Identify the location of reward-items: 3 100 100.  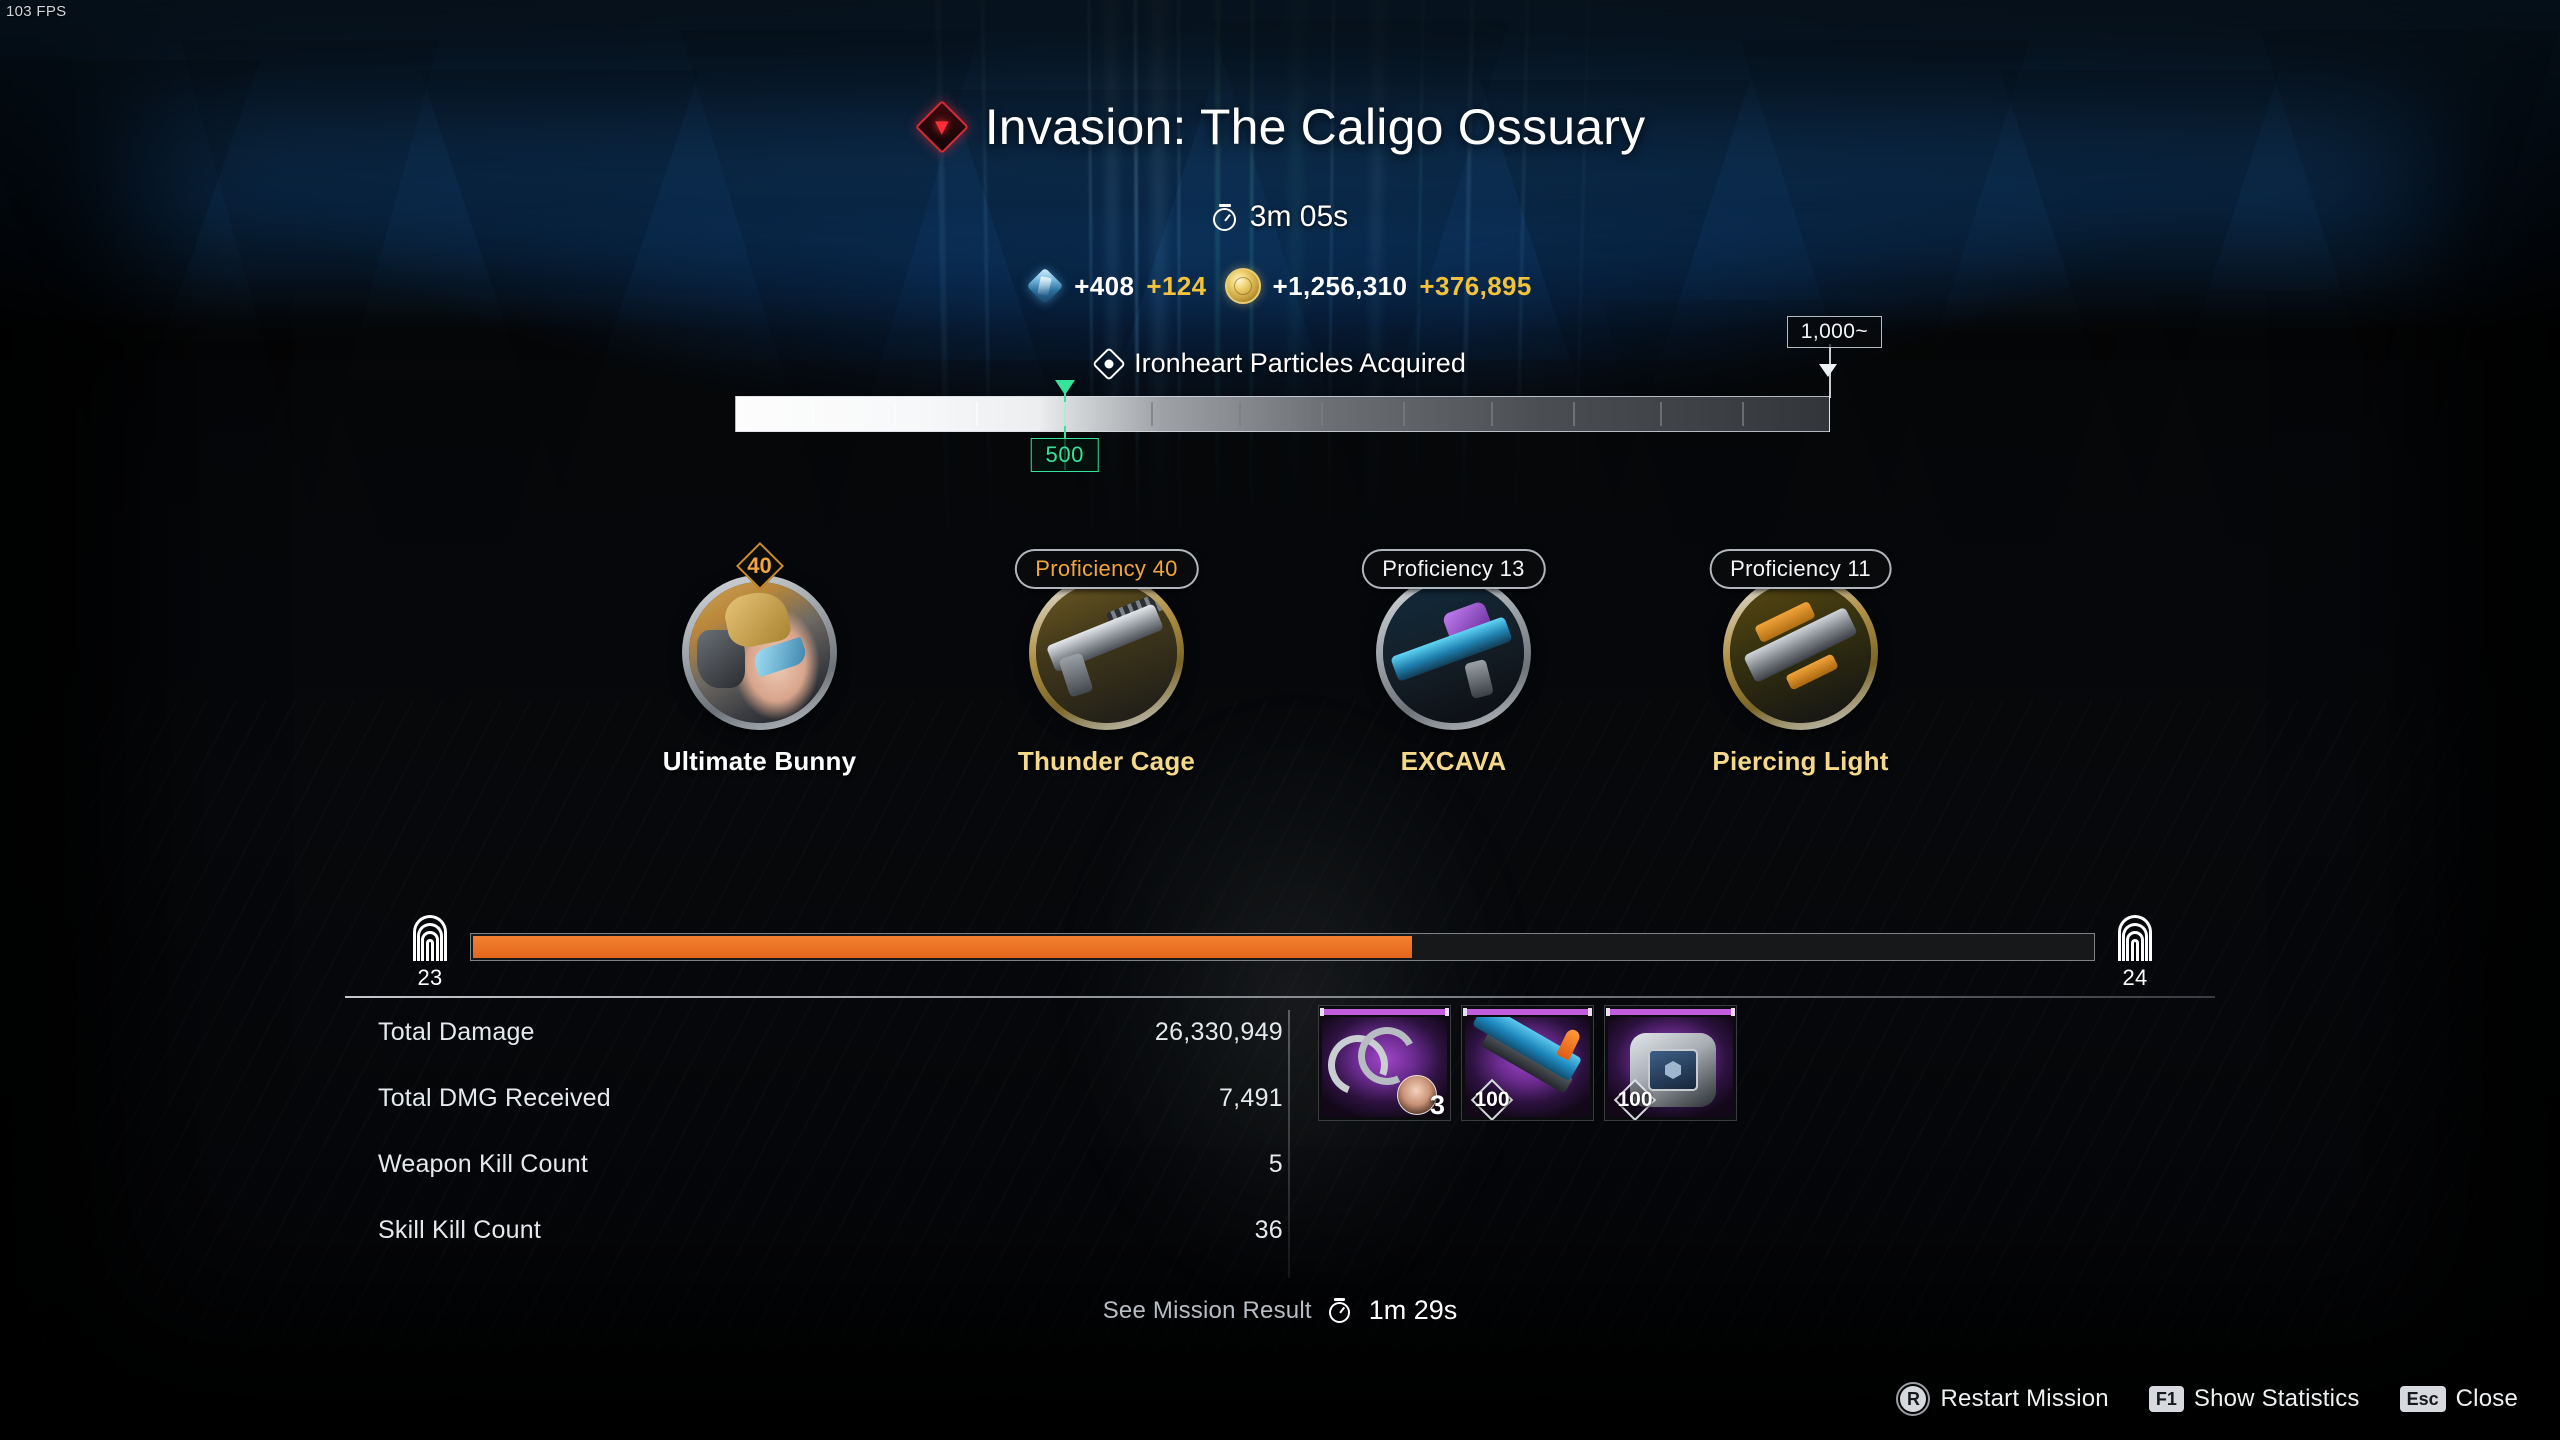
(1527, 1063).